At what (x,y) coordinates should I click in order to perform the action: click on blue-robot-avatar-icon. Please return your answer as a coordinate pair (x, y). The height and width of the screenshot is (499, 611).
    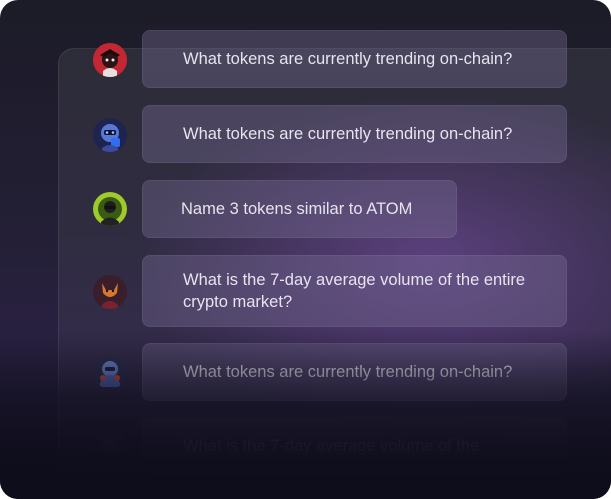
    Looking at the image, I should click on (110, 135).